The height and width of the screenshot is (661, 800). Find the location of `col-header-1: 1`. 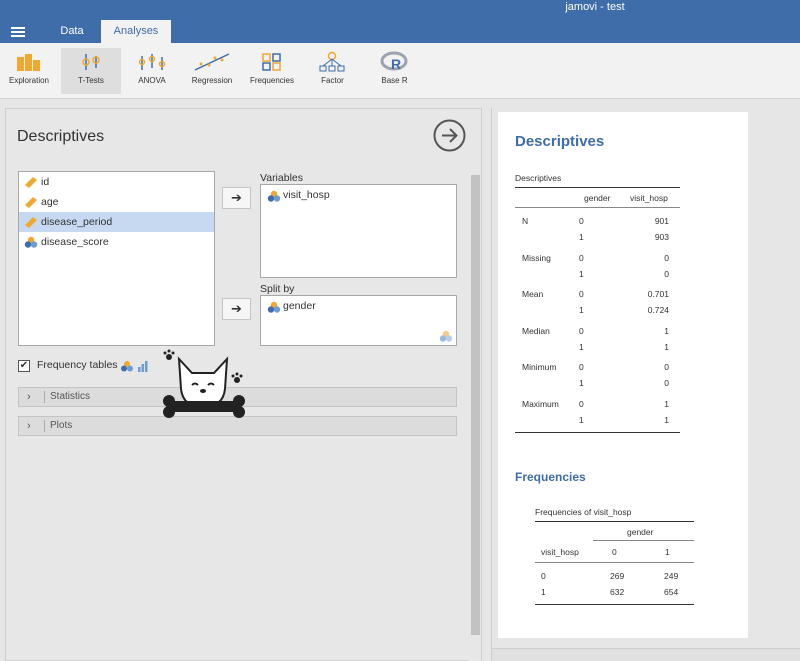

col-header-1: 1 is located at coordinates (667, 552).